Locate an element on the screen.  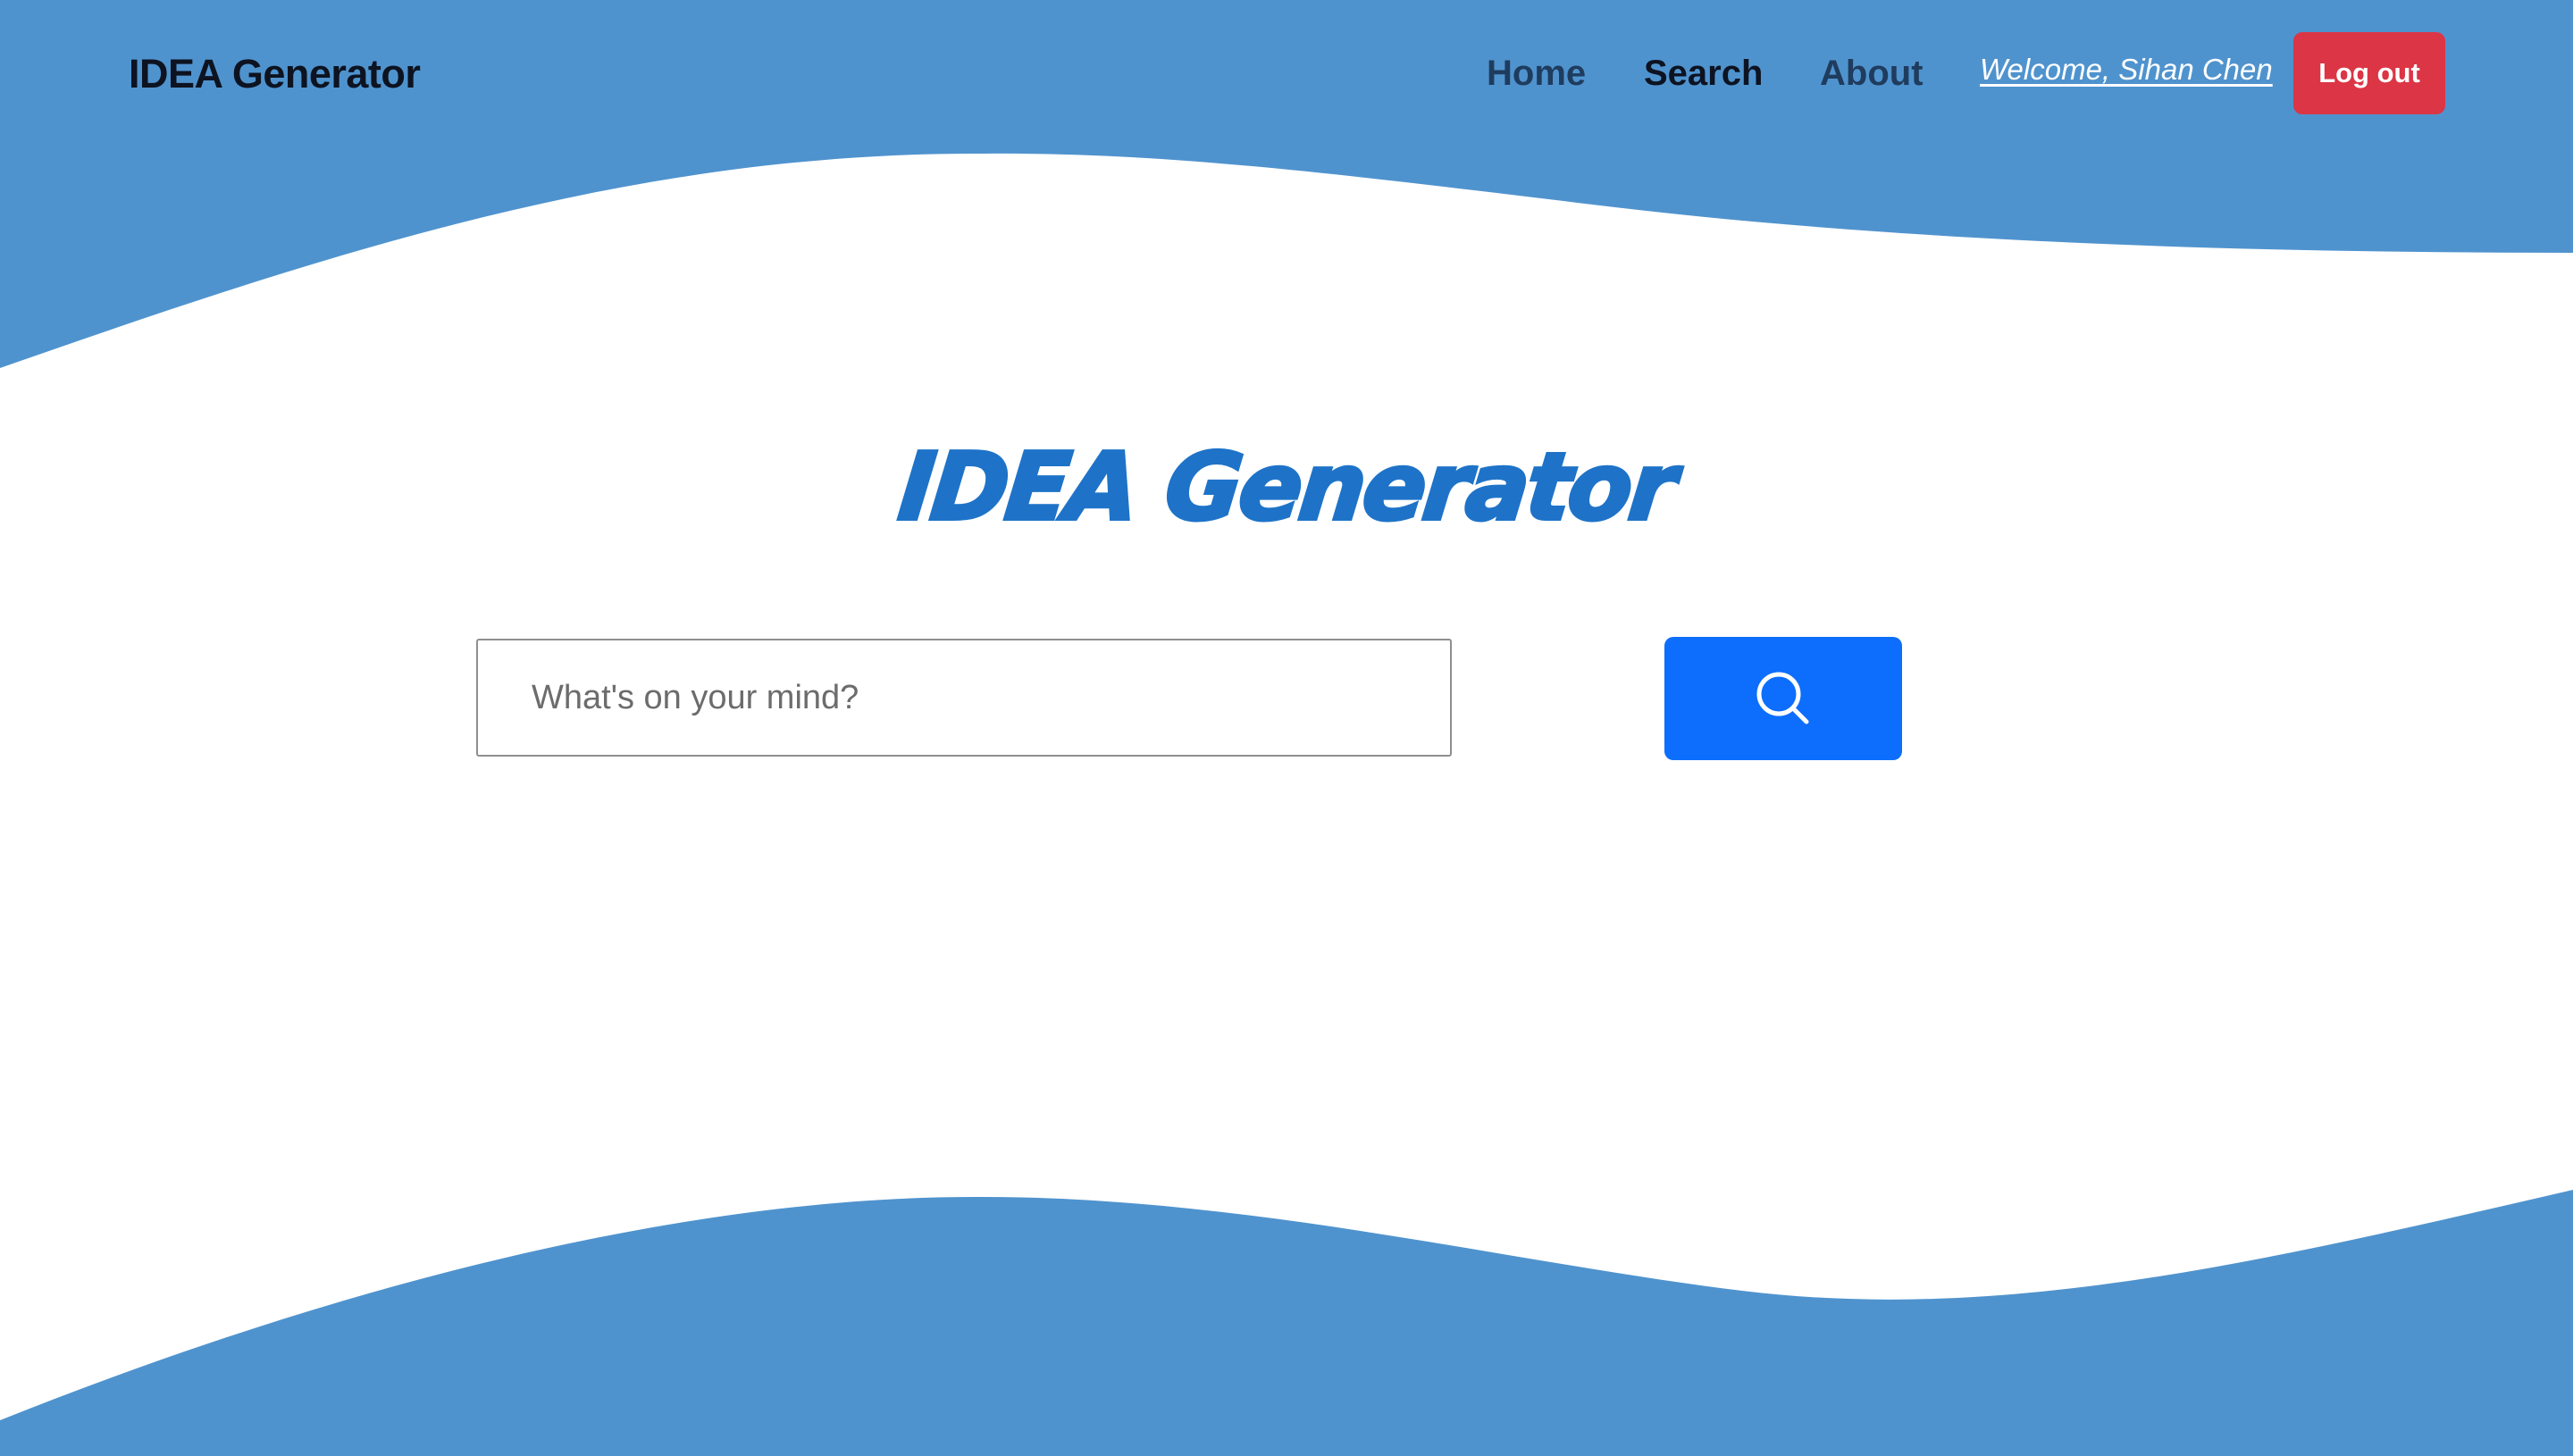
search-input is located at coordinates (964, 698).